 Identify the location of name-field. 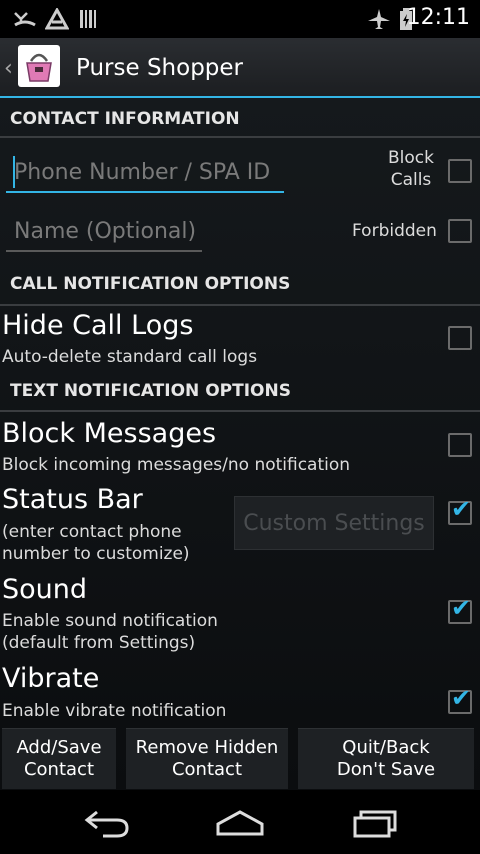
(108, 233).